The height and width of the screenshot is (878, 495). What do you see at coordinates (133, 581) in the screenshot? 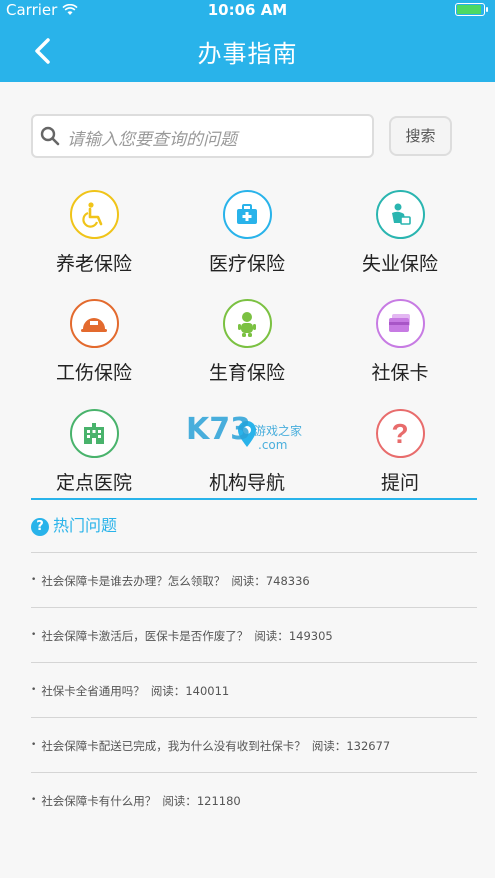
I see `question-text: 社会保障卡是谁去办理？怎么领取？` at bounding box center [133, 581].